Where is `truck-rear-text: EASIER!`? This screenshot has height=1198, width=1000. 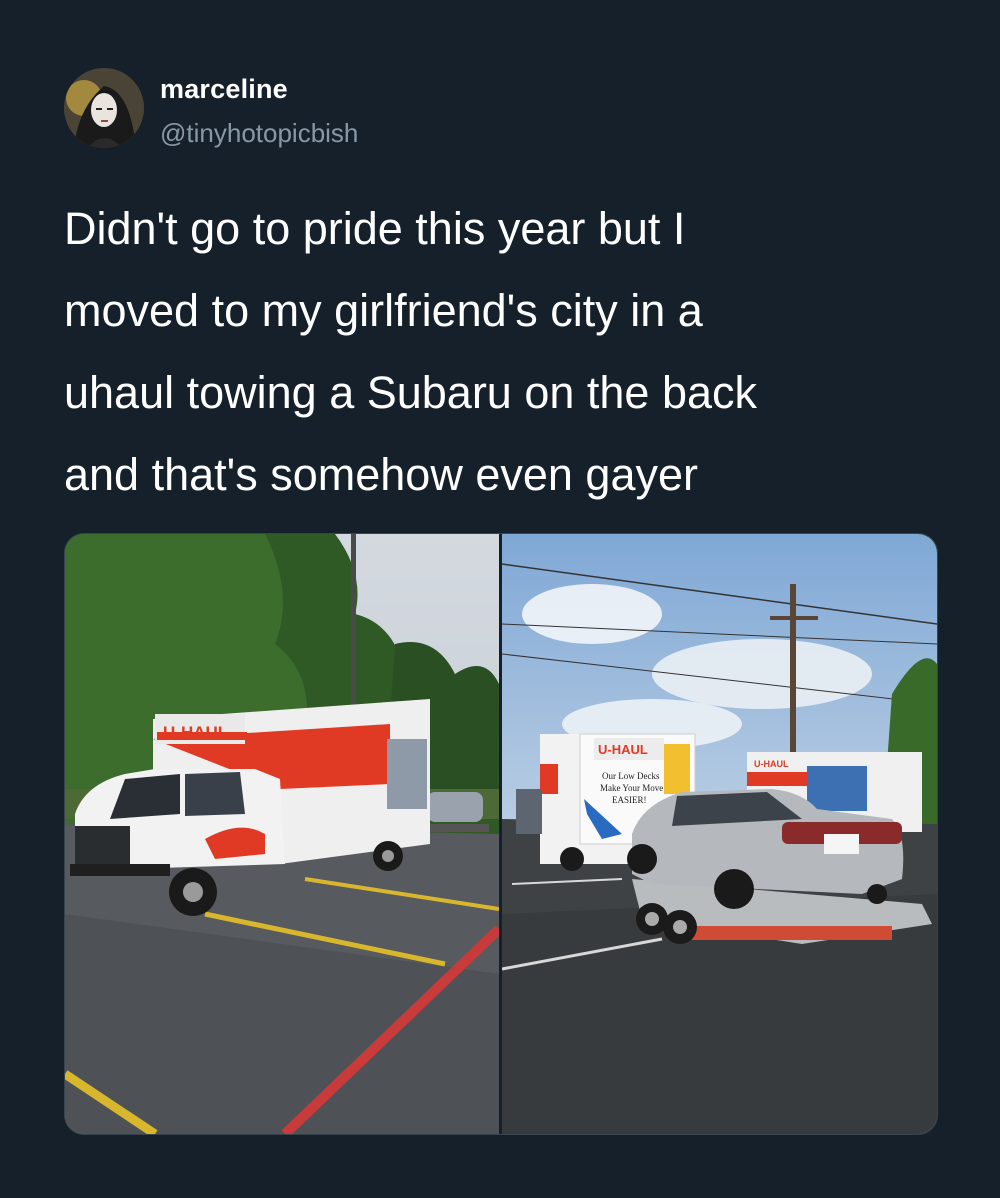 truck-rear-text: EASIER! is located at coordinates (629, 800).